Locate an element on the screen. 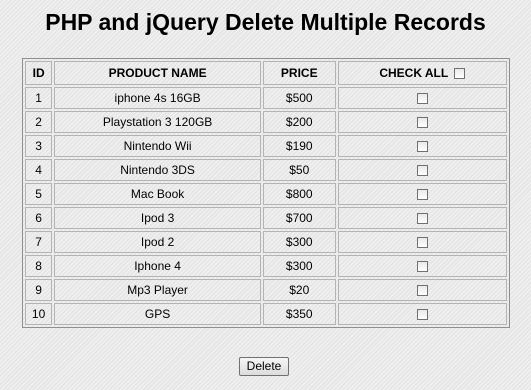  column-header-price: PRICE is located at coordinates (299, 73).